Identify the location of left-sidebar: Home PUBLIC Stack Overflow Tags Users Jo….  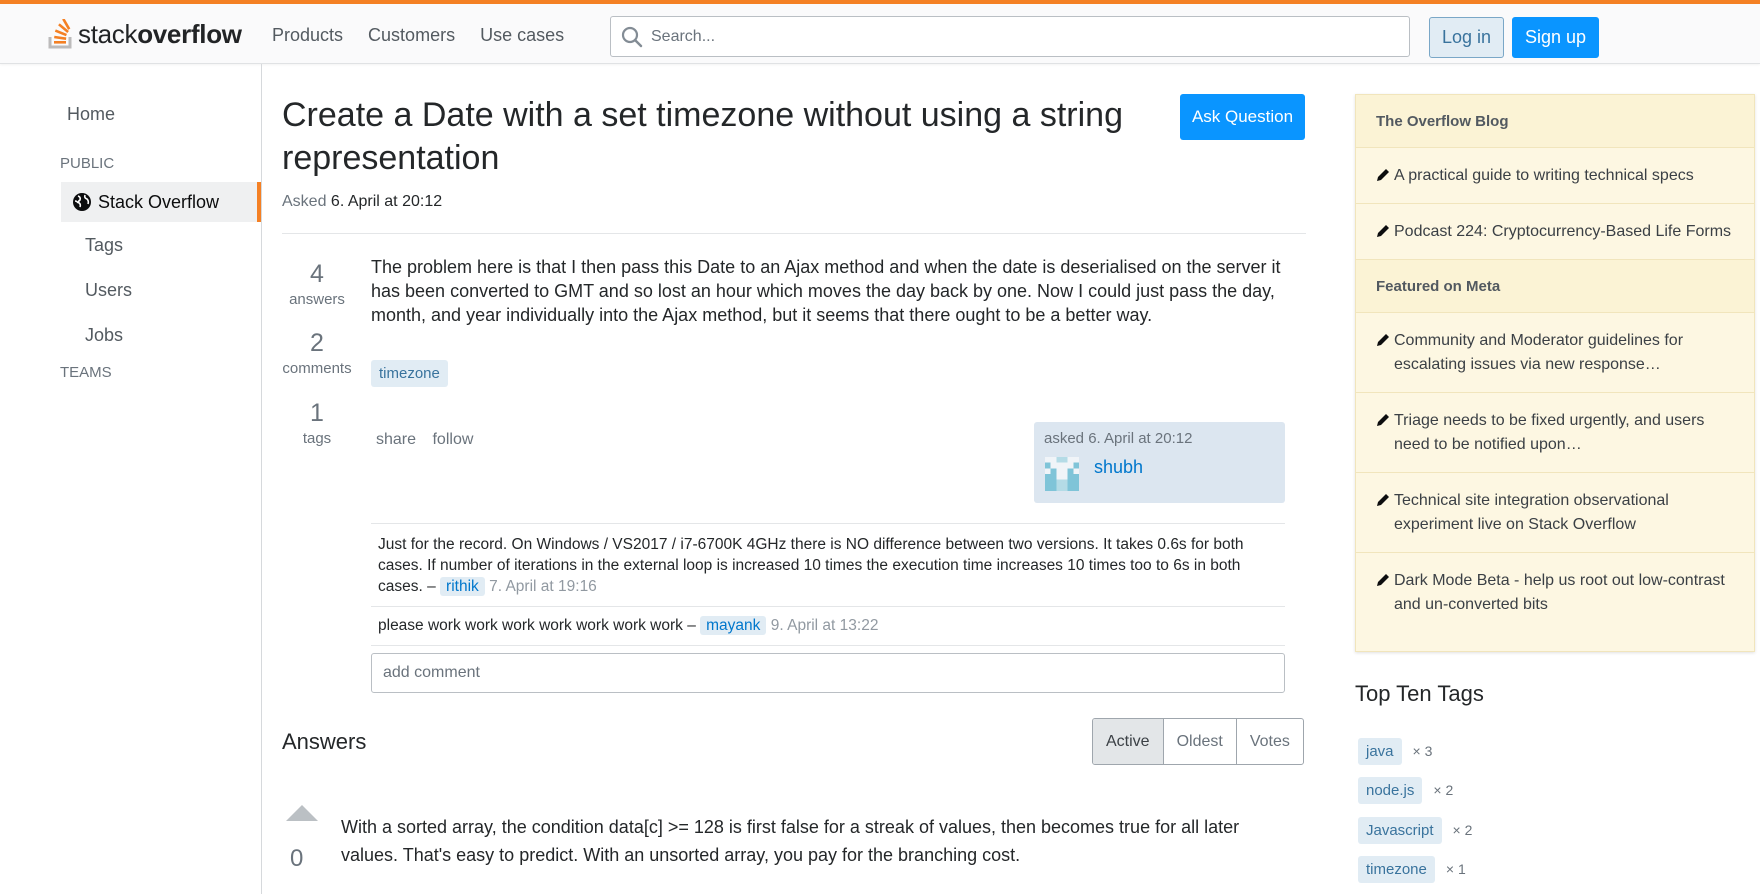
(131, 479).